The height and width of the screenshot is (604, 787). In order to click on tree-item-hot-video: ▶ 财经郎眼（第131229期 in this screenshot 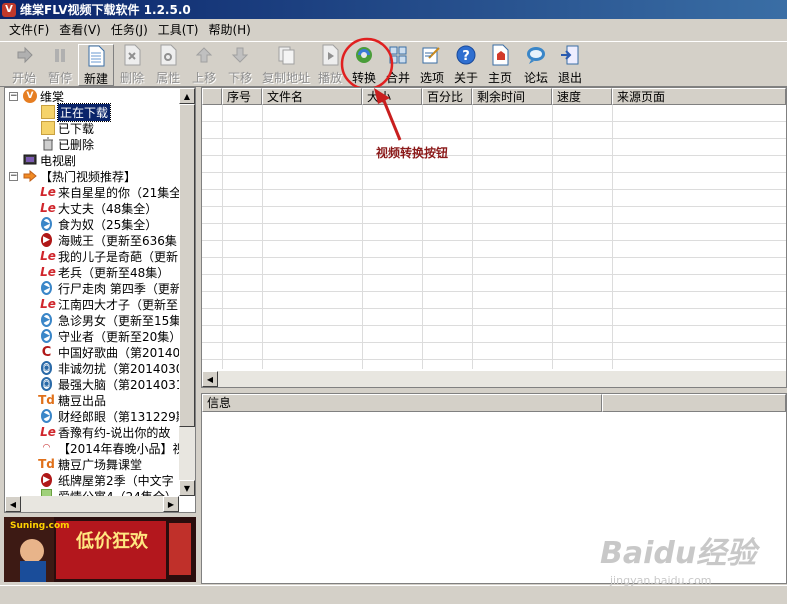, I will do `click(114, 416)`.